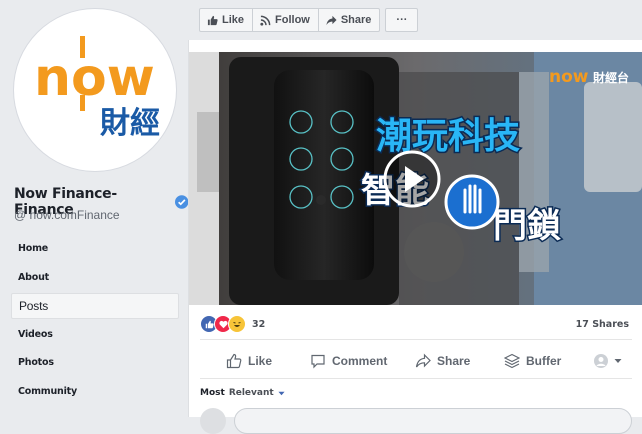 This screenshot has height=434, width=642. What do you see at coordinates (260, 361) in the screenshot?
I see `post-like-label: Like` at bounding box center [260, 361].